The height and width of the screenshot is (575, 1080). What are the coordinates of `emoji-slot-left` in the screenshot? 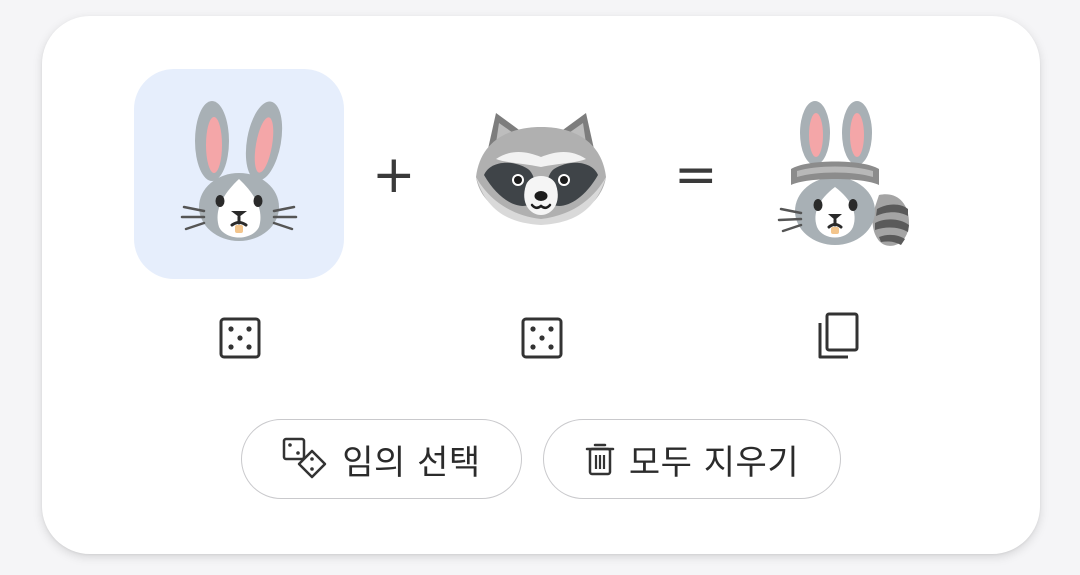 It's located at (239, 174).